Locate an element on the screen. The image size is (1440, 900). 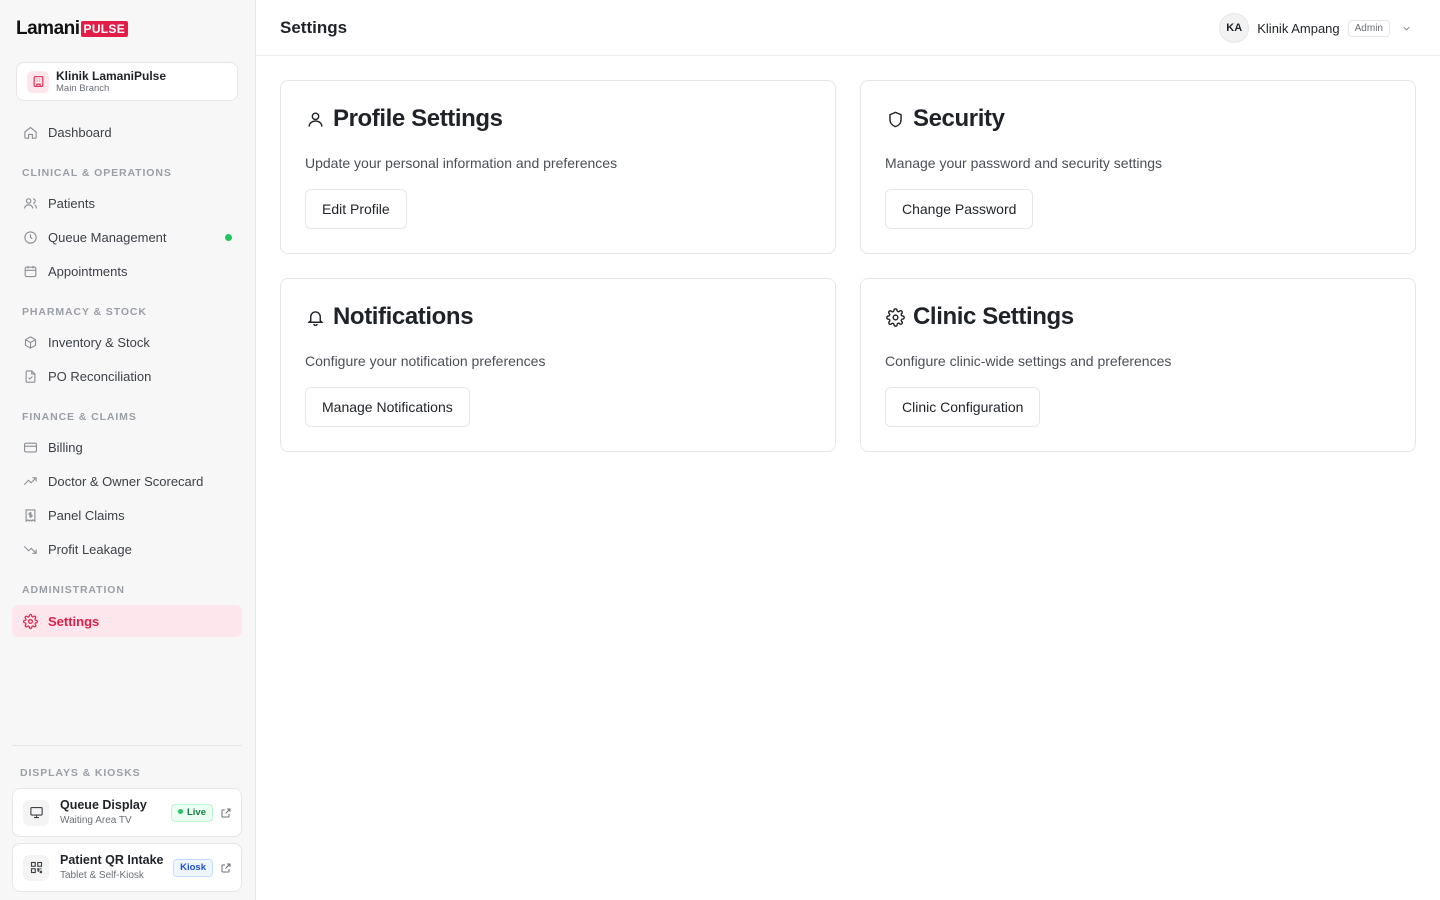
manage-notifications-button: Manage Notifications is located at coordinates (387, 407).